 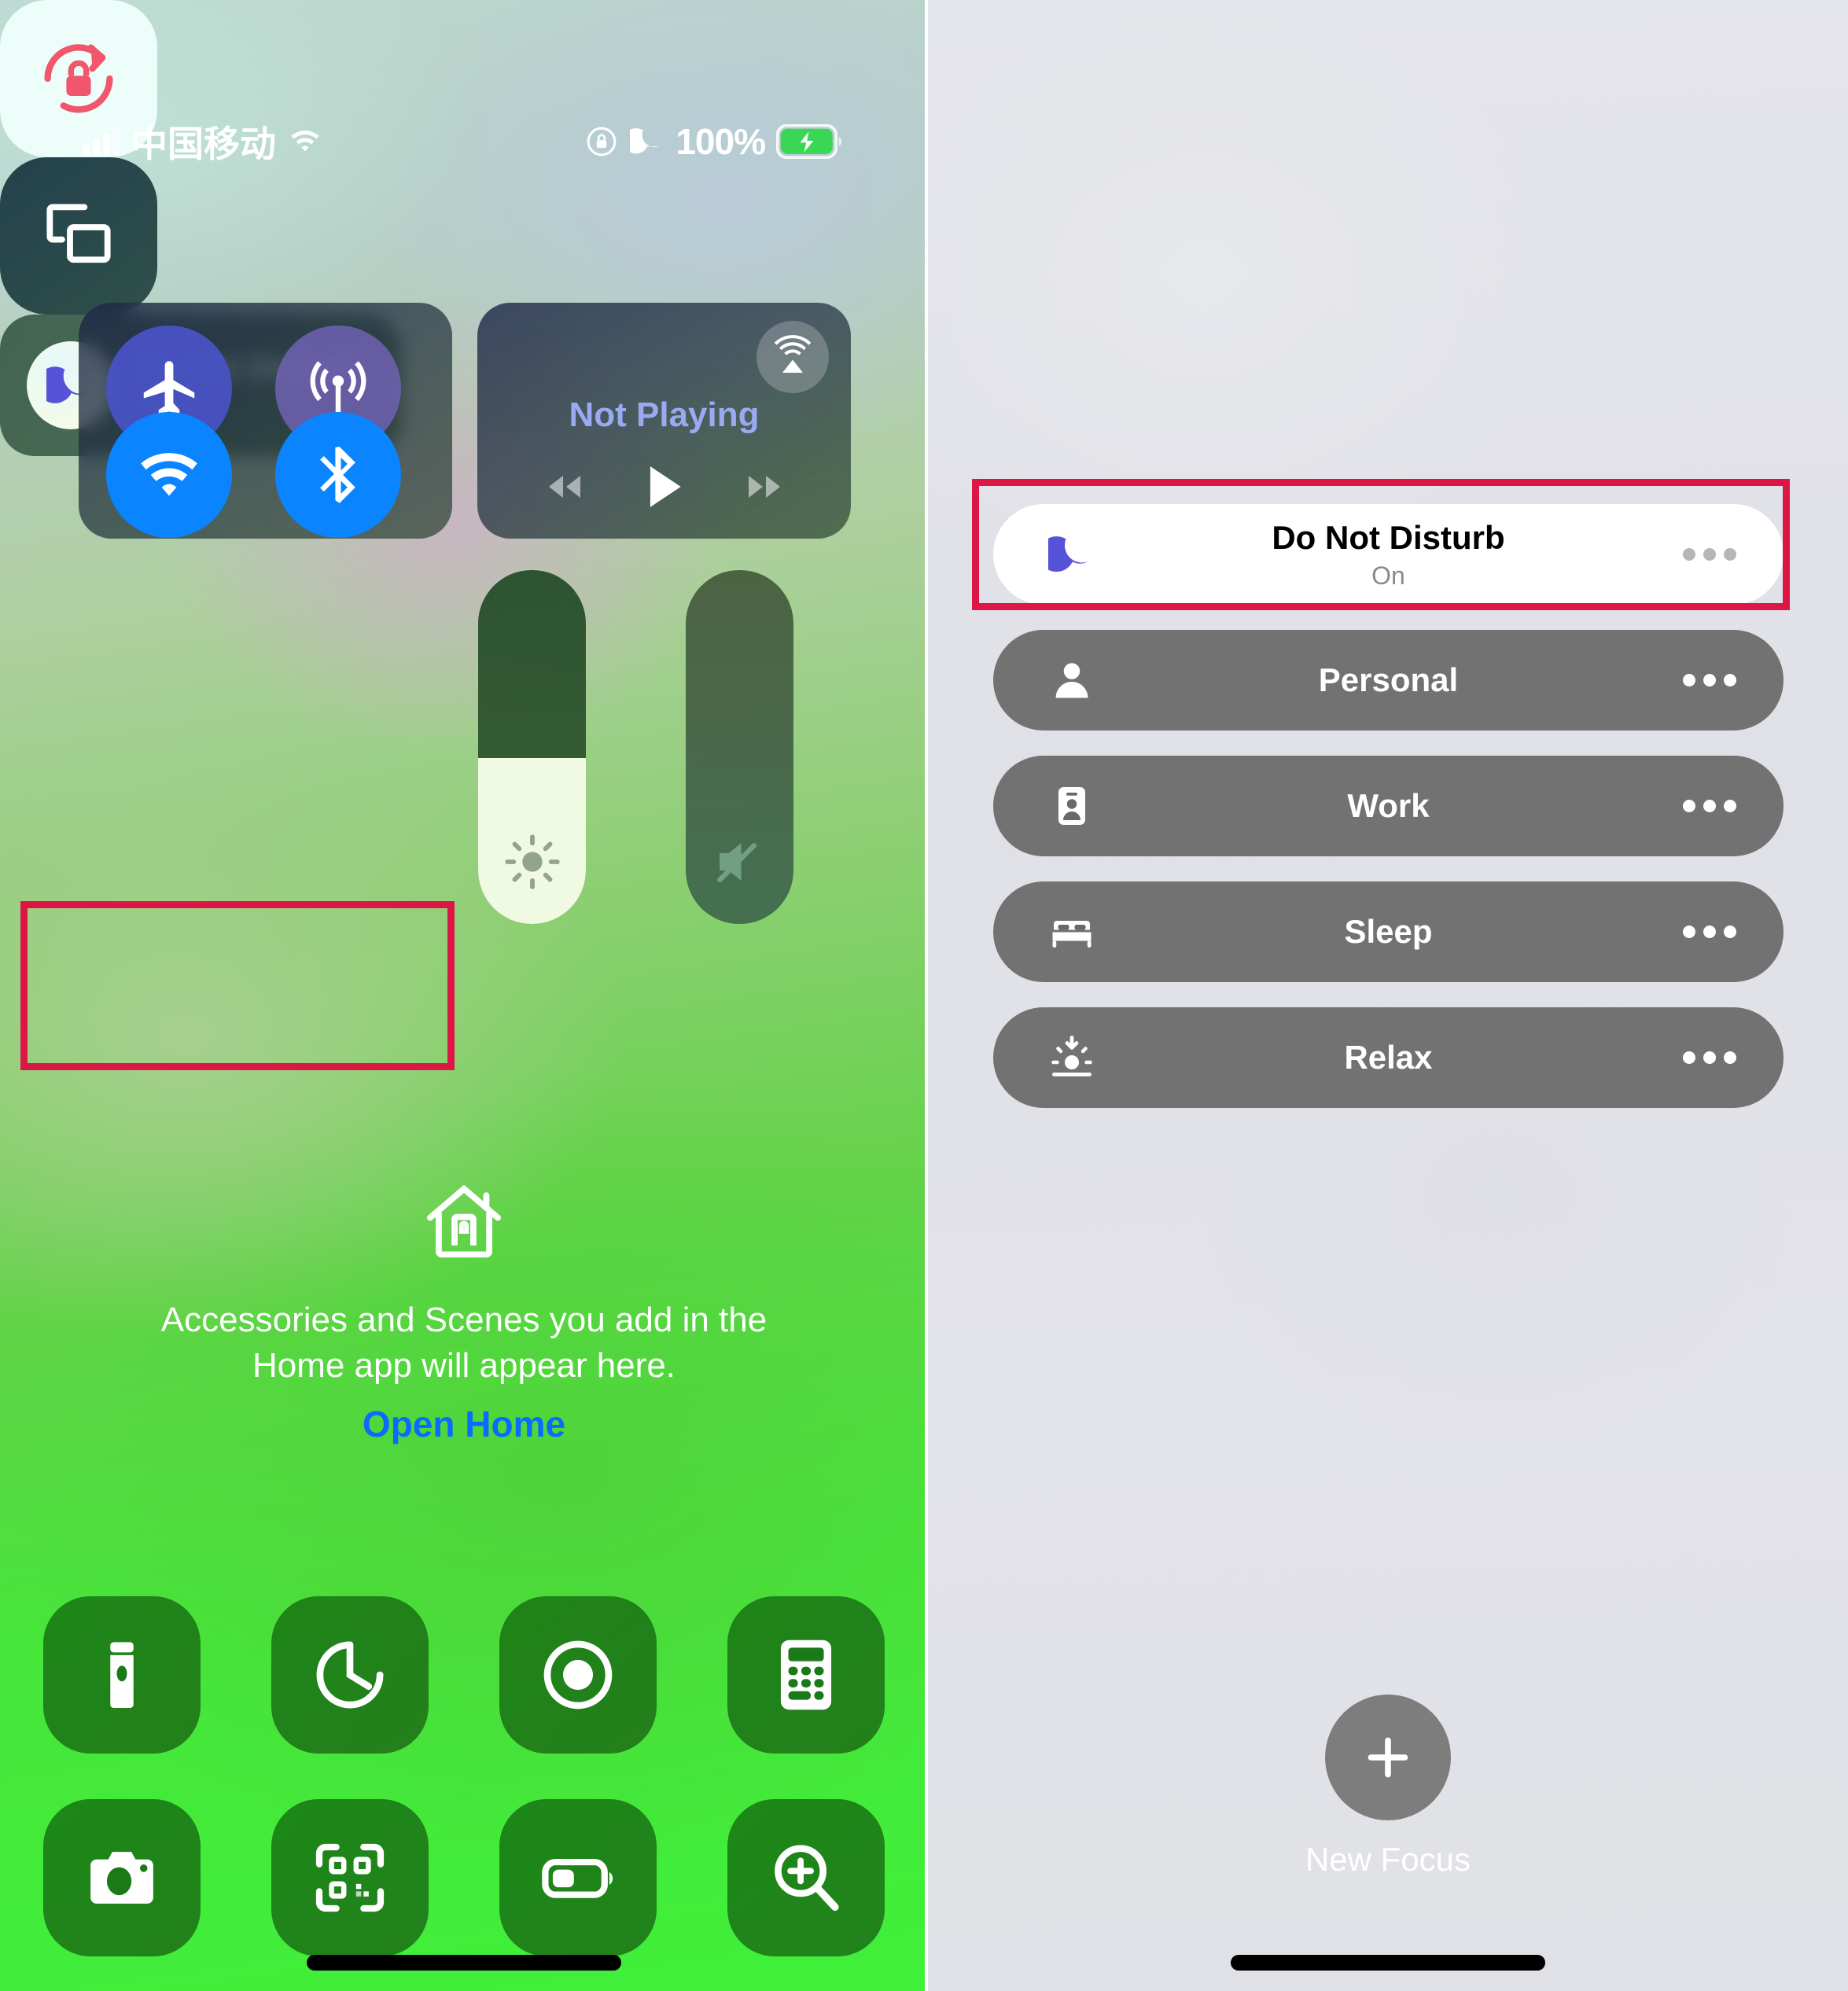 I want to click on airplay-audio-icon, so click(x=793, y=354).